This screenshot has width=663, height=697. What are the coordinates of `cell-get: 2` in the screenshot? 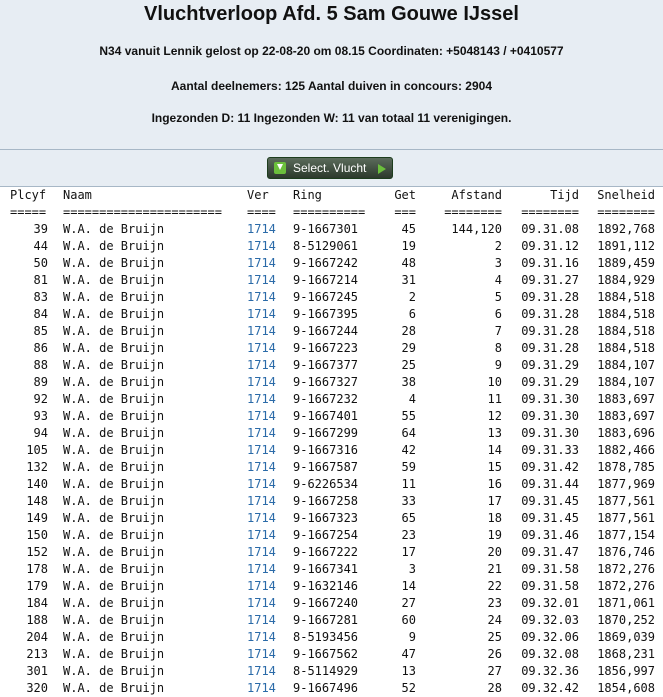 It's located at (412, 297).